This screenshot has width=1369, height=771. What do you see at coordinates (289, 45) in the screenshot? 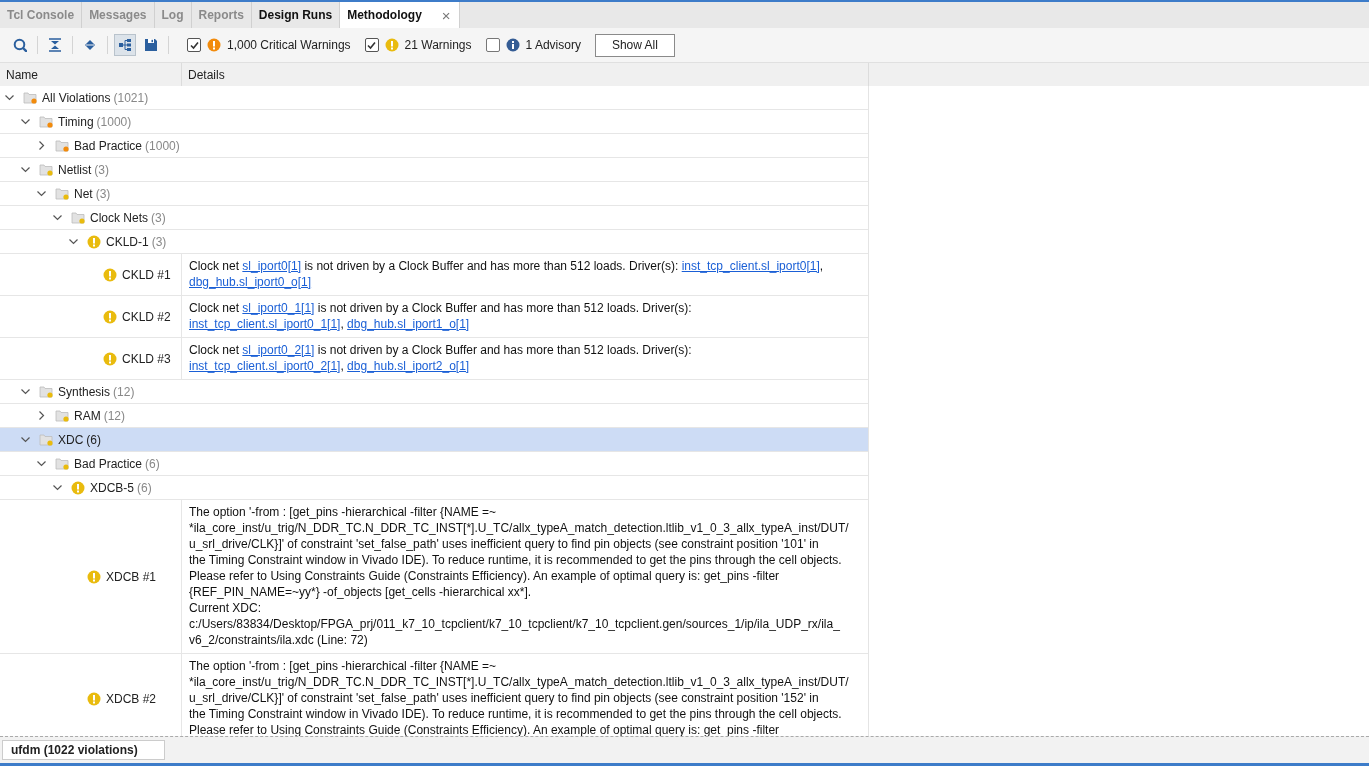
I see `filter-label: 1,000 Critical Warnings` at bounding box center [289, 45].